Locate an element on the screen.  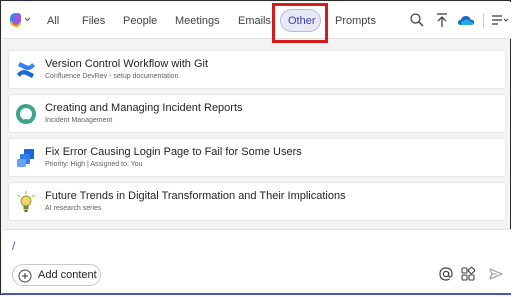
onedrive-cloud-icon is located at coordinates (466, 20).